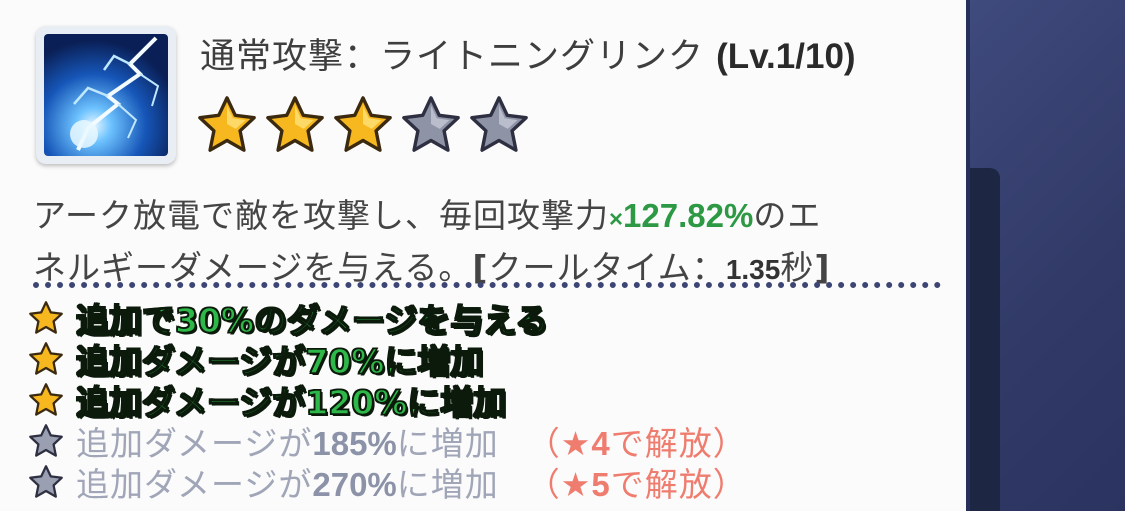 The height and width of the screenshot is (511, 1125). I want to click on attack-multiplier: 127.82%, so click(688, 215).